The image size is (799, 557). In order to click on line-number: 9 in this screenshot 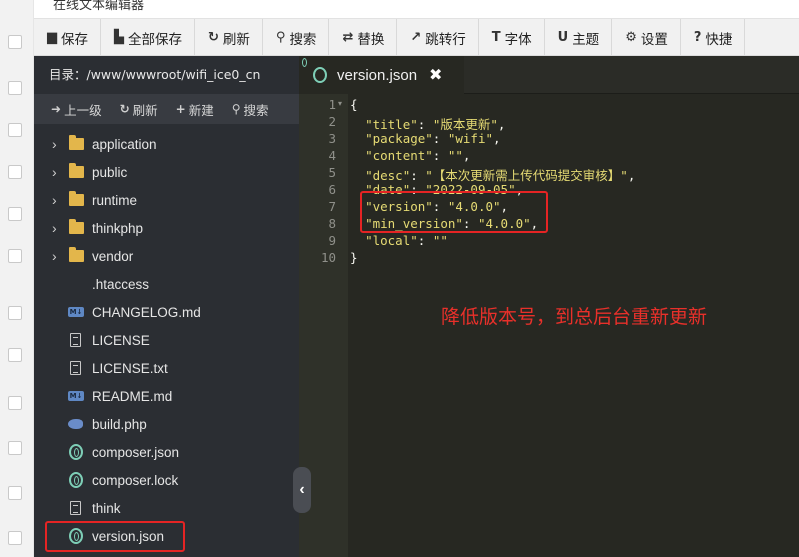, I will do `click(332, 240)`.